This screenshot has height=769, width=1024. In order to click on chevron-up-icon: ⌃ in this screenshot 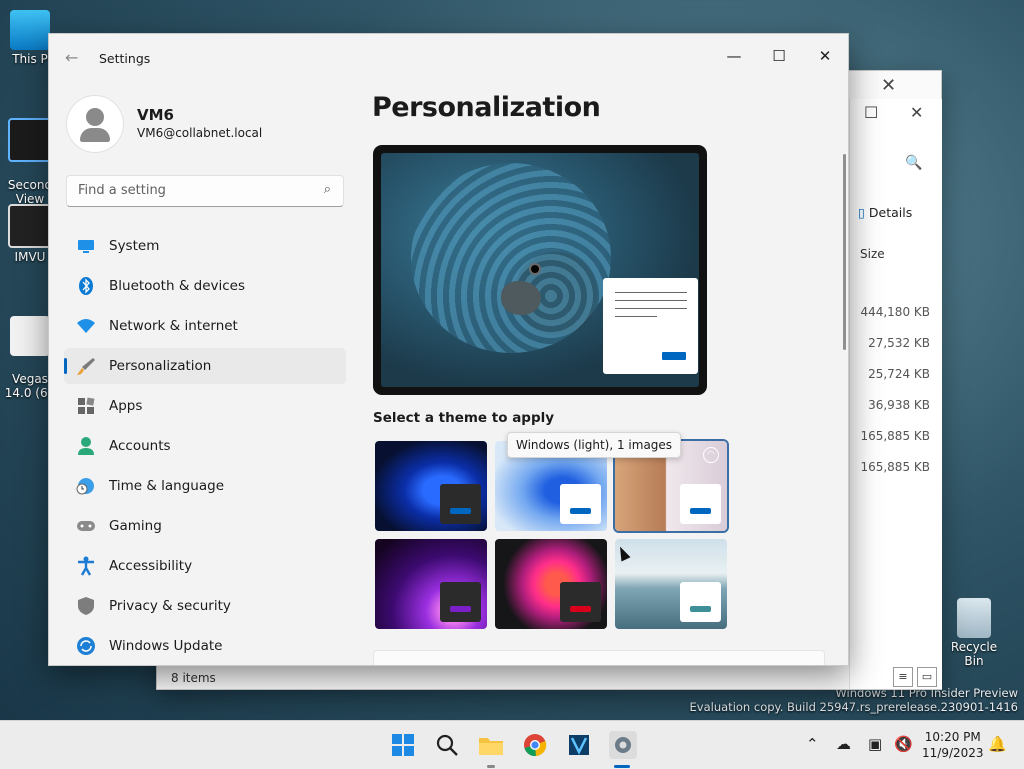, I will do `click(812, 744)`.